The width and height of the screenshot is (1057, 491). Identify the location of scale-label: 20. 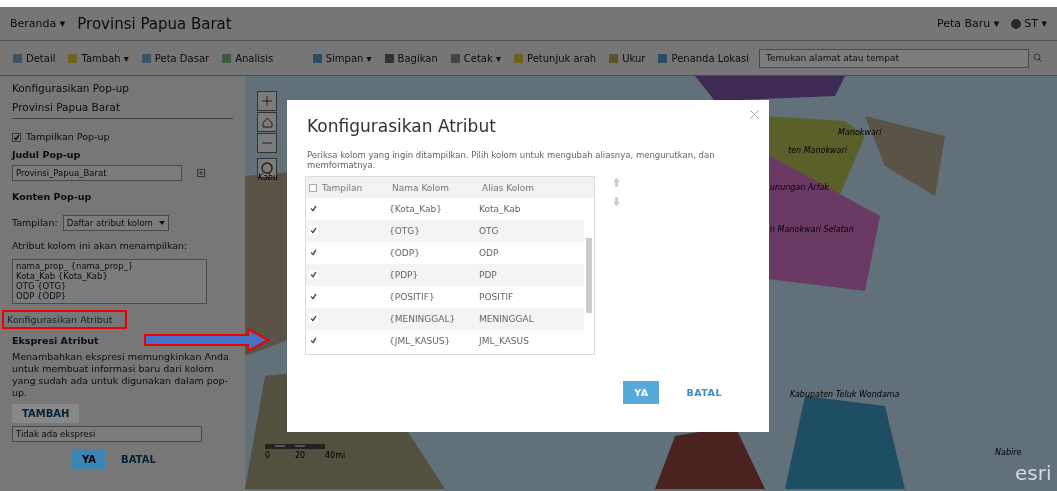
(300, 455).